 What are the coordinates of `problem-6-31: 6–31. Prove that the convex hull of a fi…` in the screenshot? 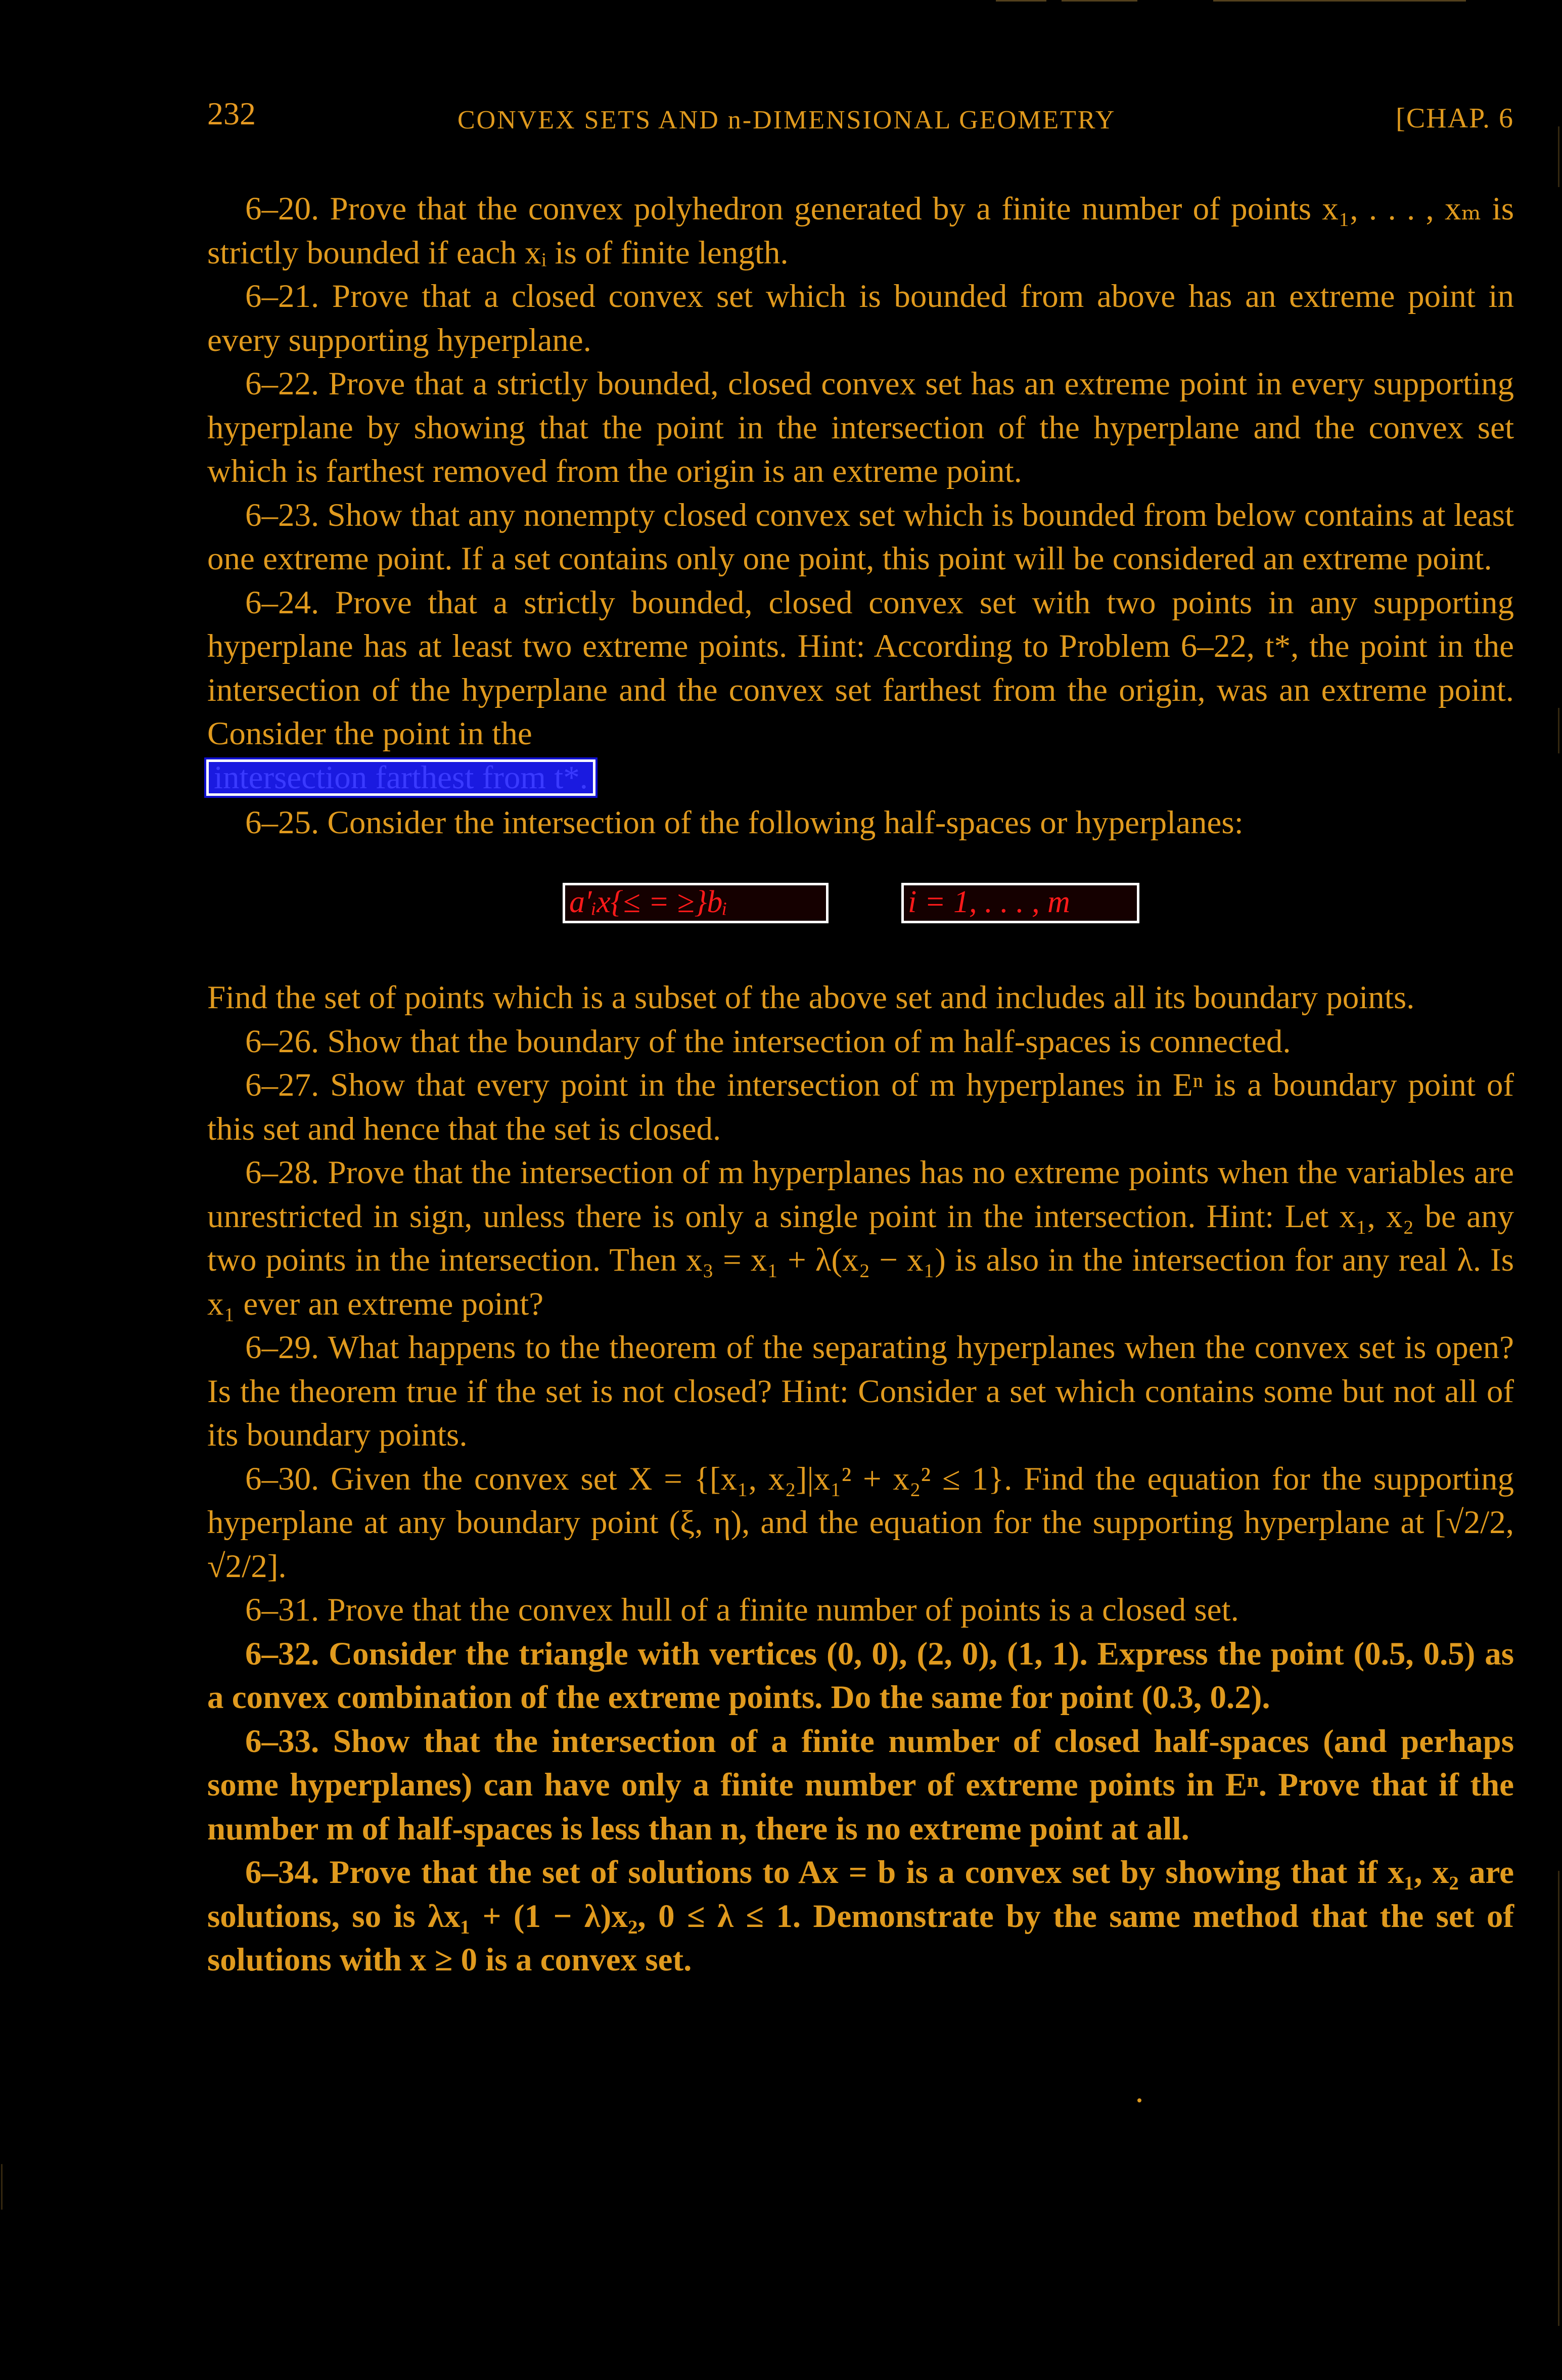 It's located at (742, 1610).